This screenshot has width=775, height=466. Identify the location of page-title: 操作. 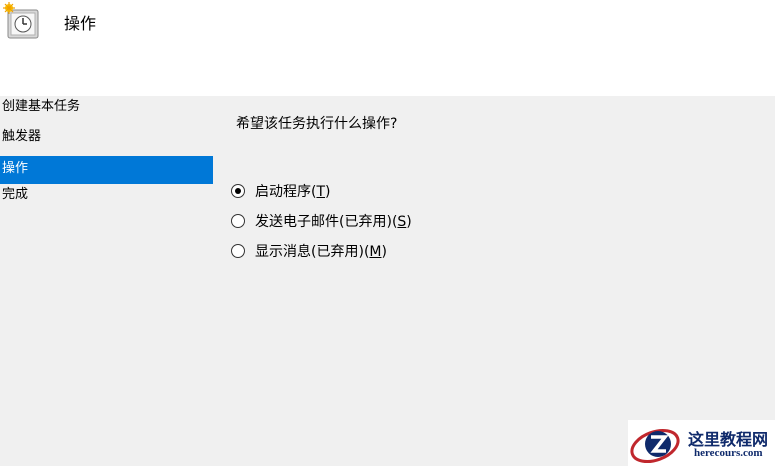
(80, 23).